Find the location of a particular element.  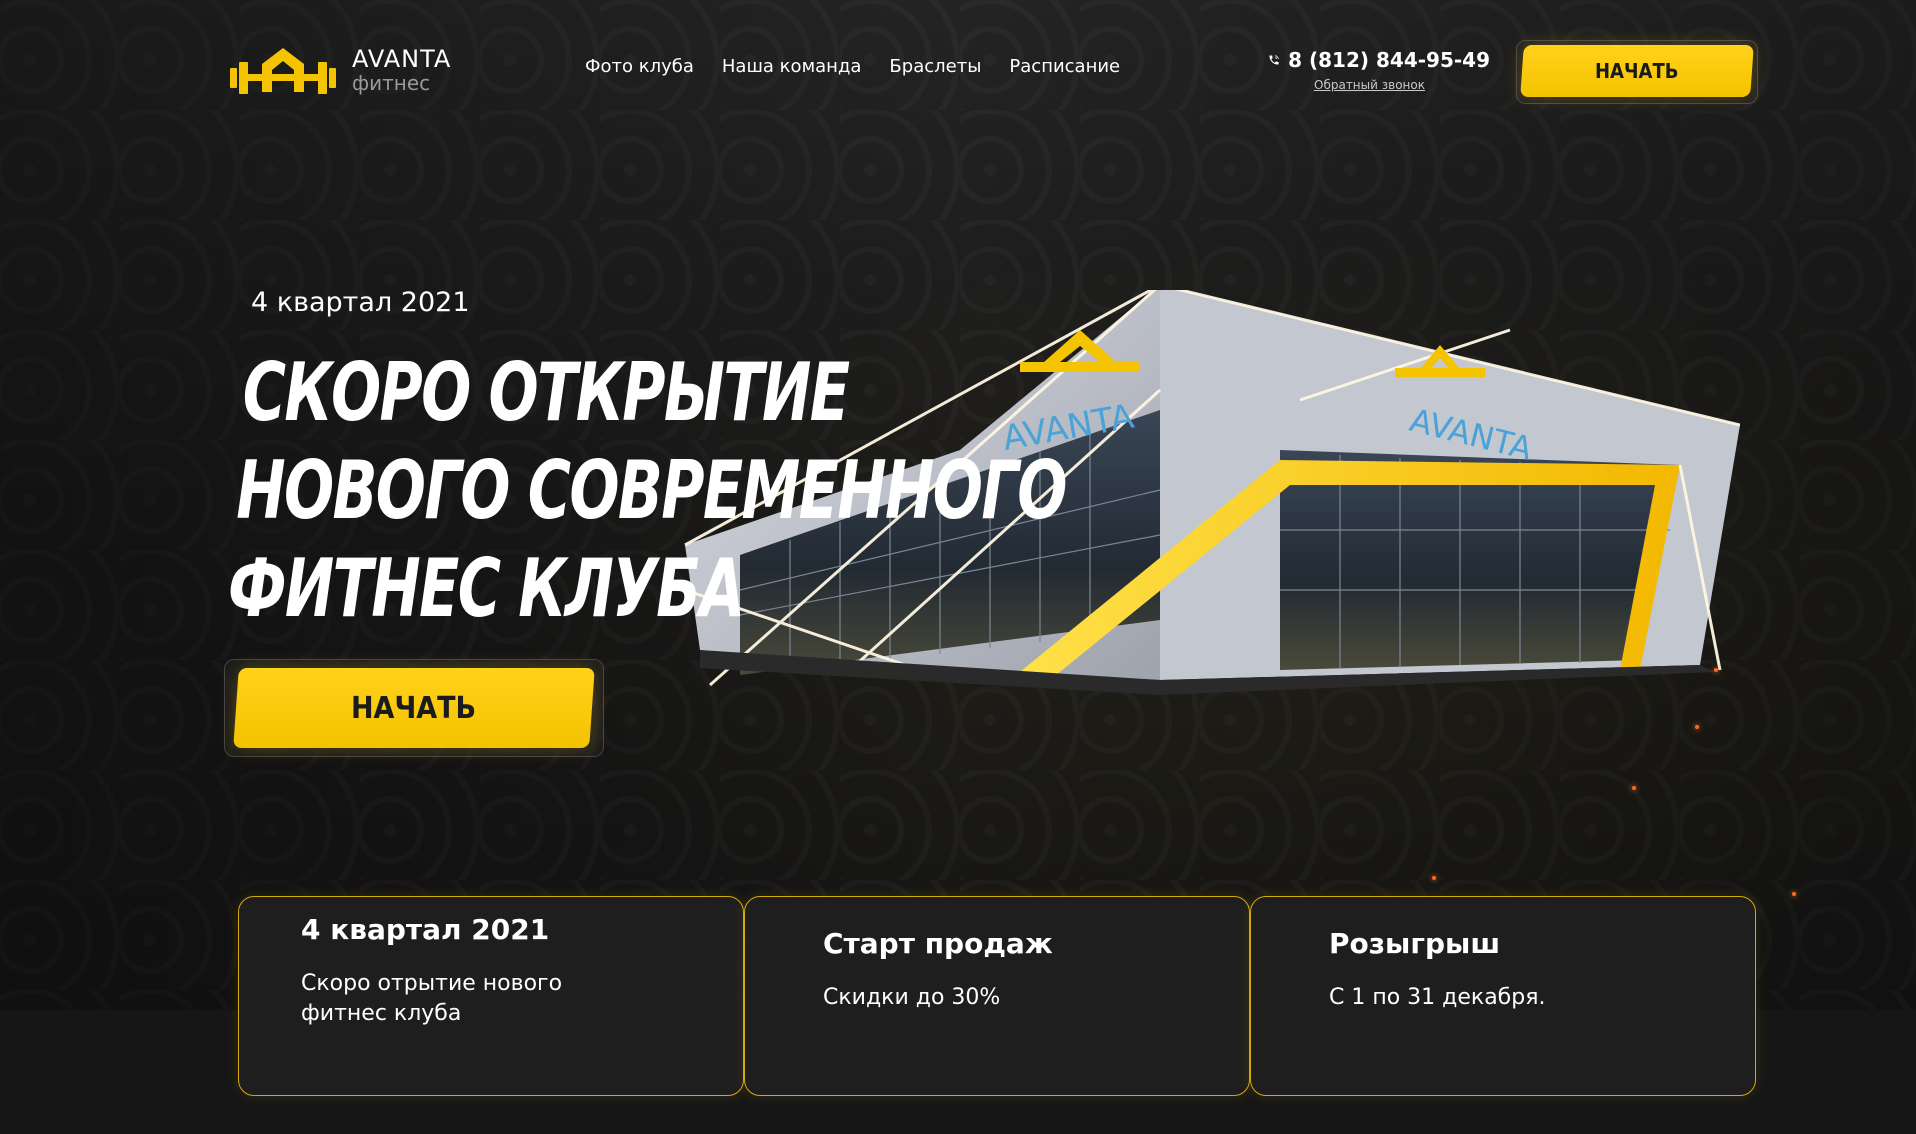

hero-title-line-3: ФИТНЕС КЛУБА is located at coordinates (486, 588).